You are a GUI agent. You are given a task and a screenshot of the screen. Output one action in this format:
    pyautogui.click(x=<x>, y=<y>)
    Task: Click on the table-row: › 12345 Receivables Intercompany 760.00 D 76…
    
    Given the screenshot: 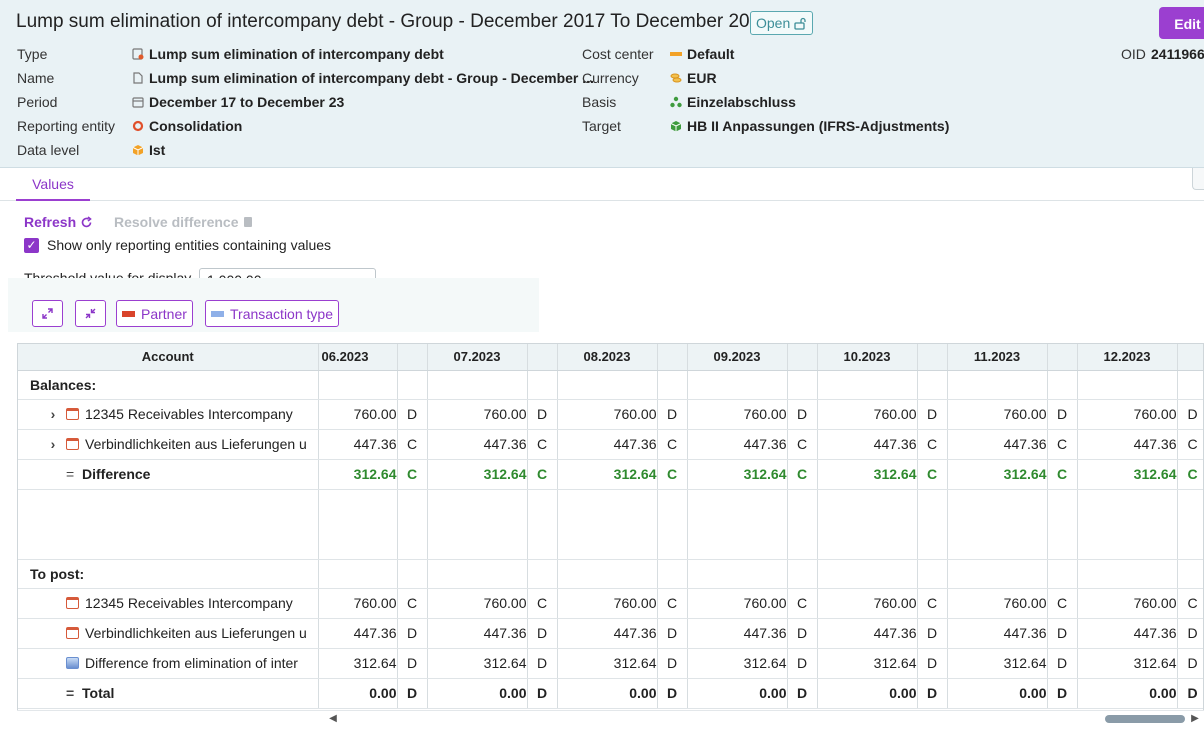 What is the action you would take?
    pyautogui.click(x=610, y=414)
    